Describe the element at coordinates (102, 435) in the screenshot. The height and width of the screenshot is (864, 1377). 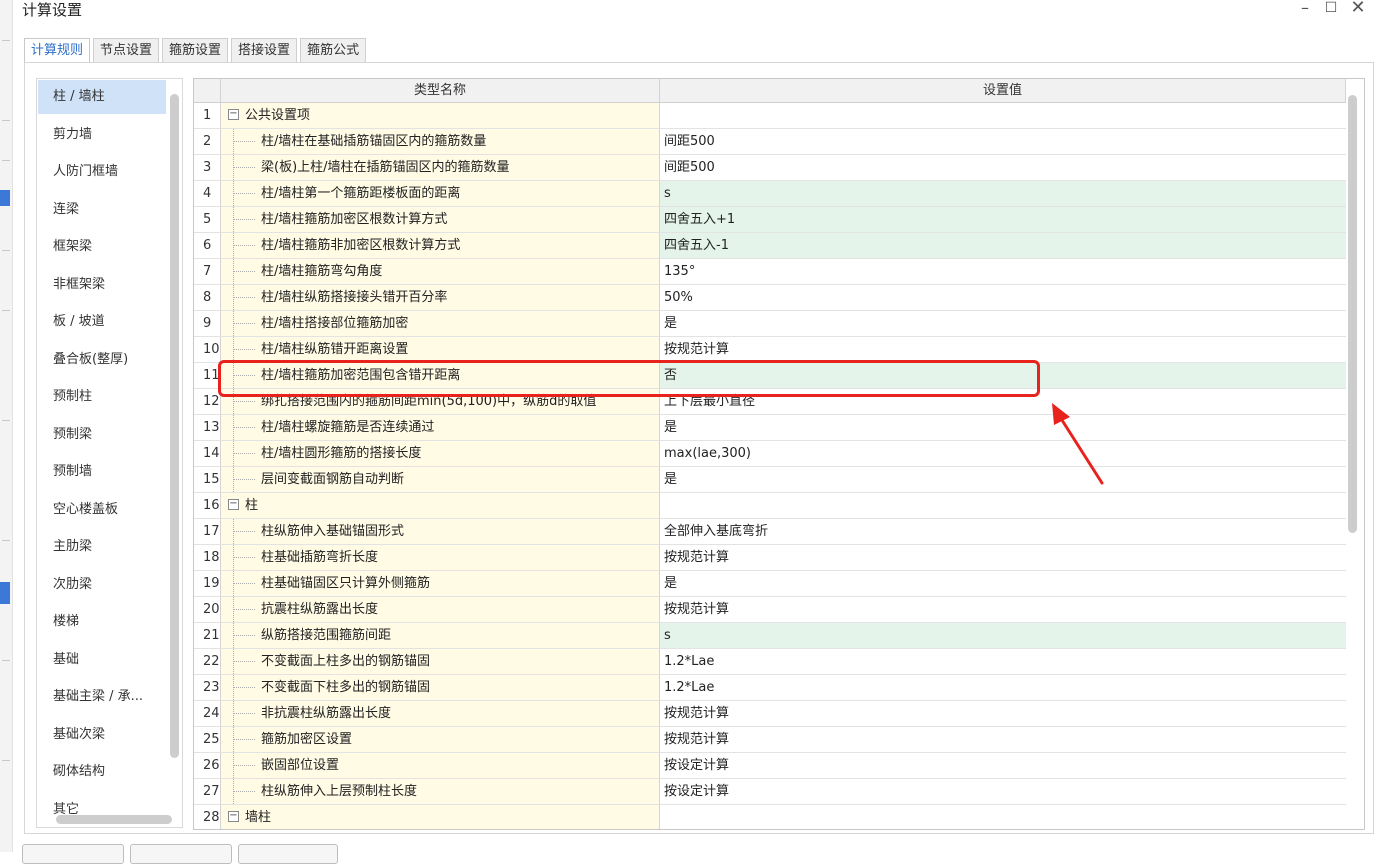
I see `category-item: 预制梁` at that location.